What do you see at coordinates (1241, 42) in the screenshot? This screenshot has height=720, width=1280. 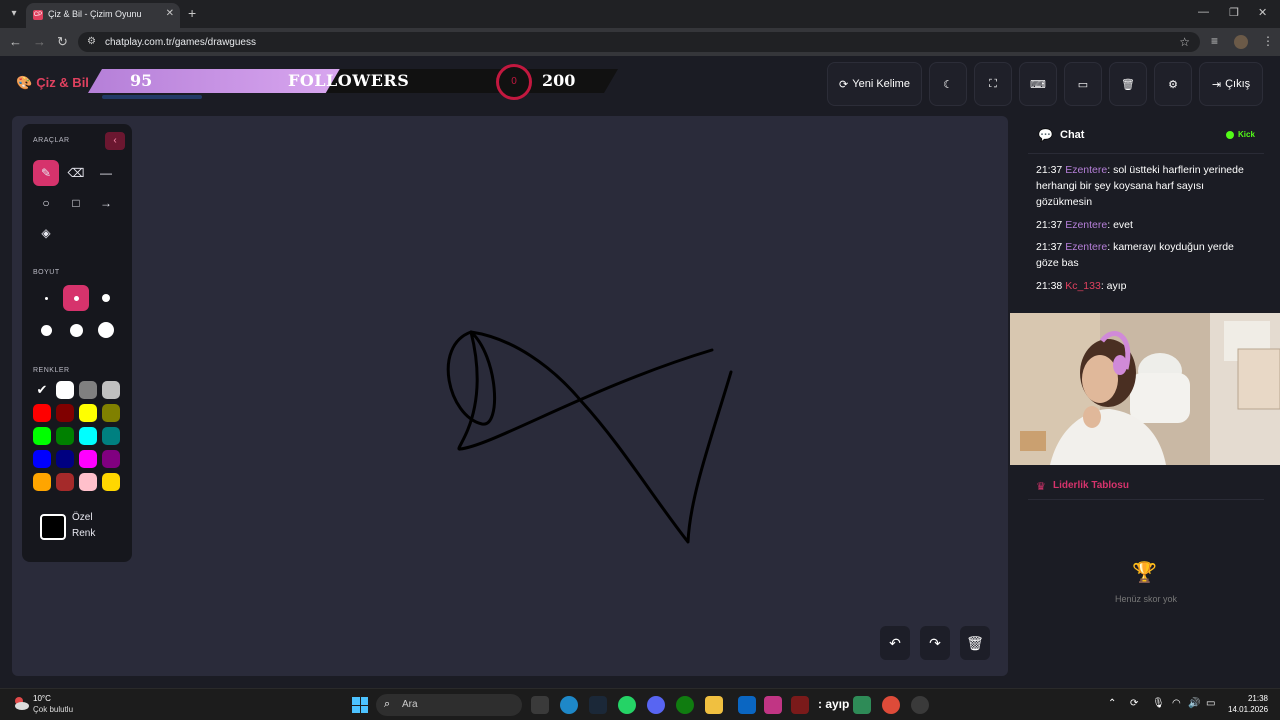 I see `profile-avatar-icon` at bounding box center [1241, 42].